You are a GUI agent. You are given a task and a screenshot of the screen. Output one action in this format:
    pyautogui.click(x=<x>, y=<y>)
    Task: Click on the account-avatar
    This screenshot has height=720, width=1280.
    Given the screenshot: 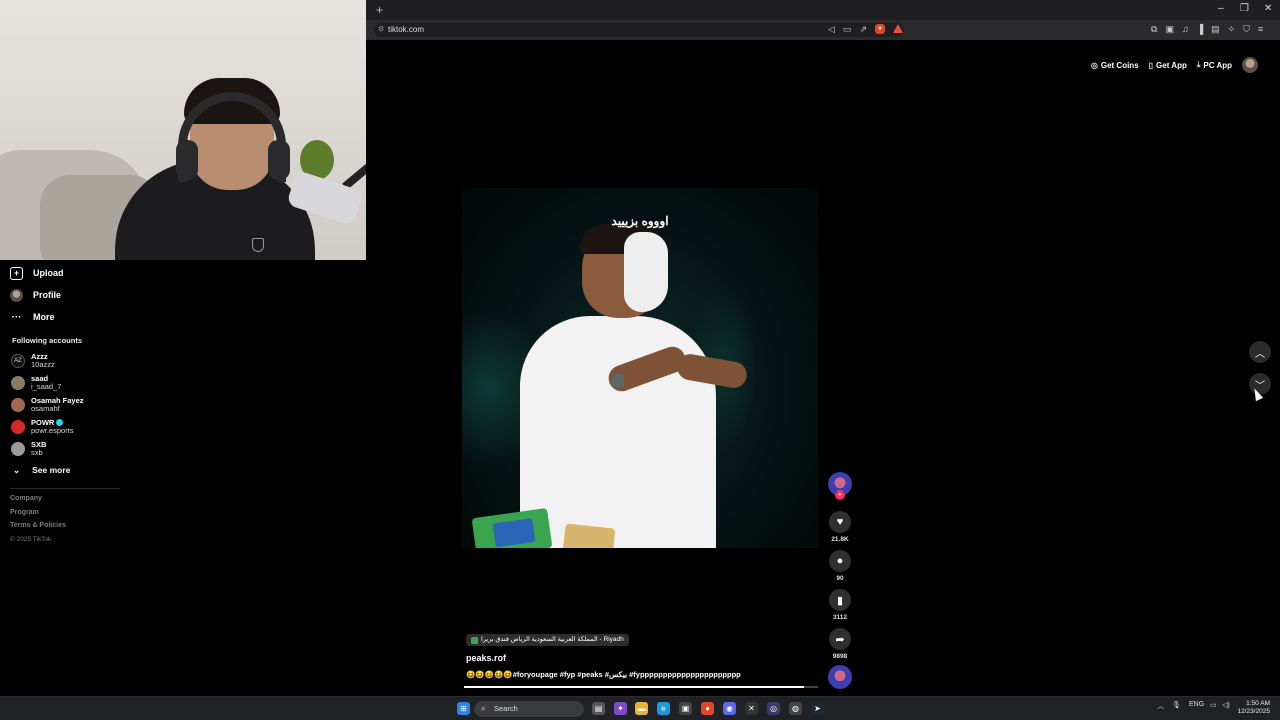 What is the action you would take?
    pyautogui.click(x=18, y=383)
    